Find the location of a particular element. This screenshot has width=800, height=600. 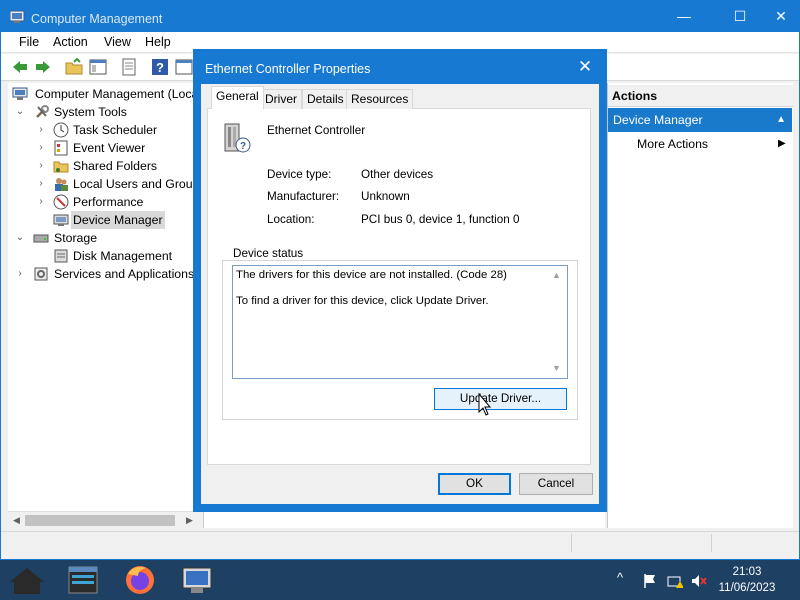

close-button: ✕ is located at coordinates (779, 16).